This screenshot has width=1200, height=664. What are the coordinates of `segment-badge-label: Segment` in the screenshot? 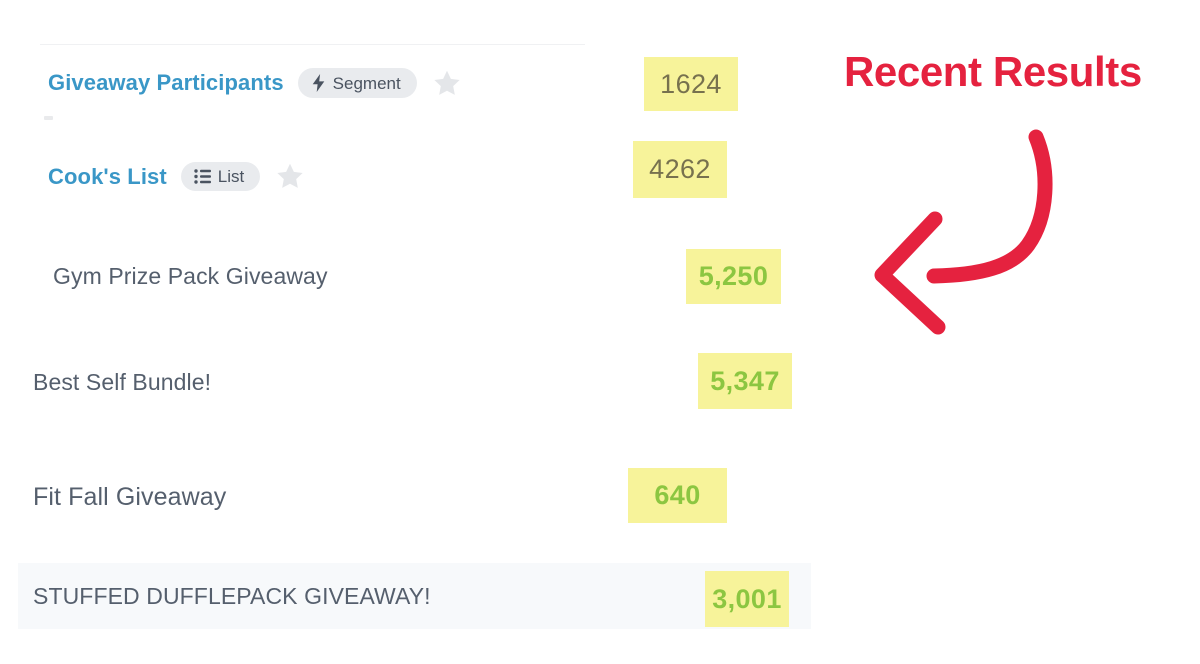 It's located at (366, 83).